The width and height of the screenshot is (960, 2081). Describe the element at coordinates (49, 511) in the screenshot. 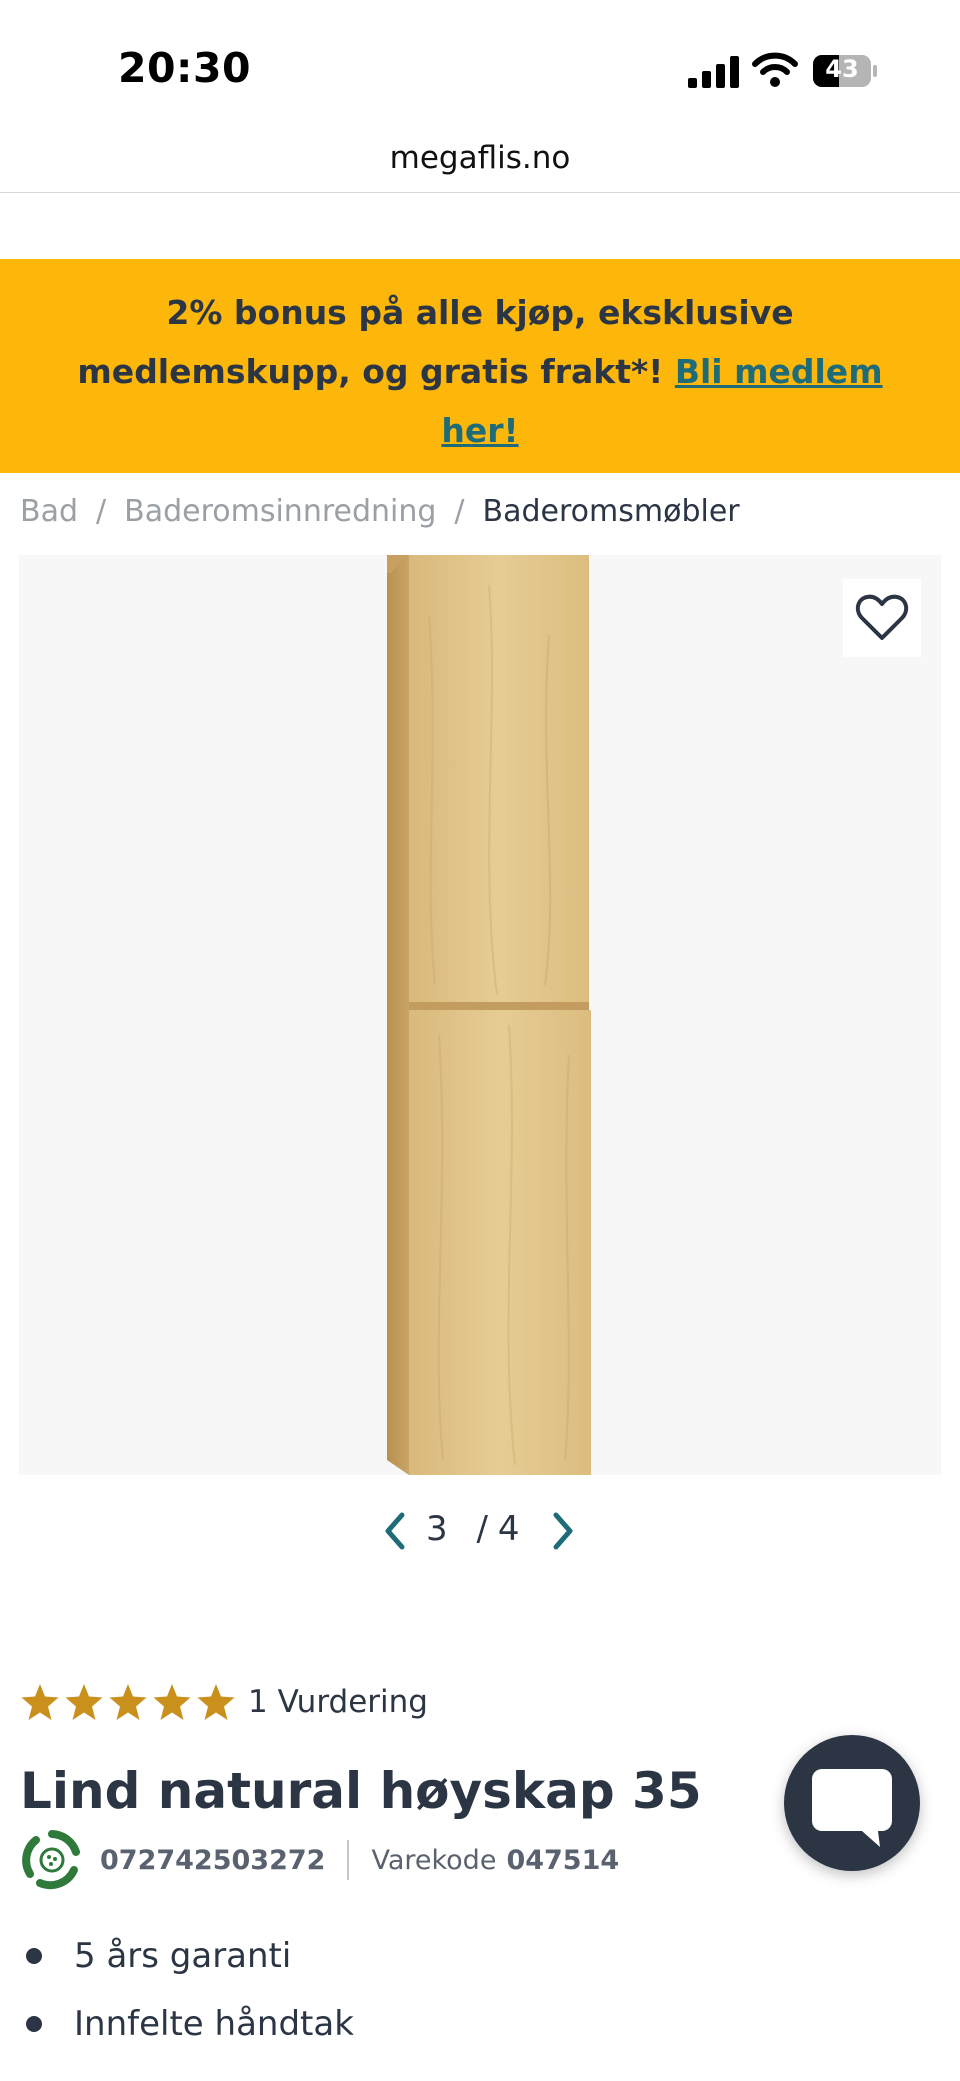

I see `breadcrumb-item-bad: Bad` at that location.